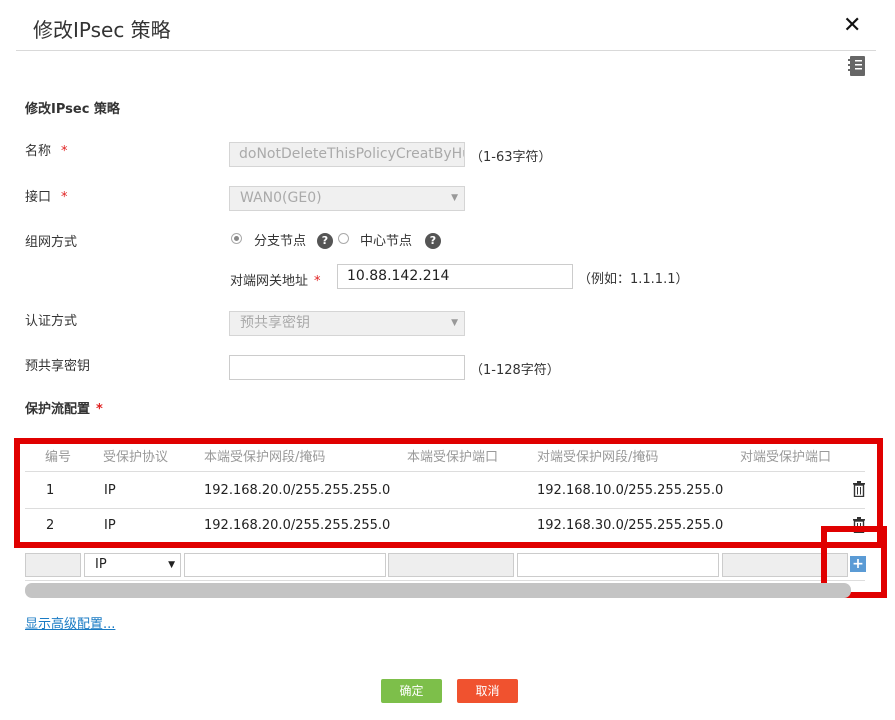 This screenshot has height=720, width=895. What do you see at coordinates (618, 565) in the screenshot?
I see `new-row-peer-net-input` at bounding box center [618, 565].